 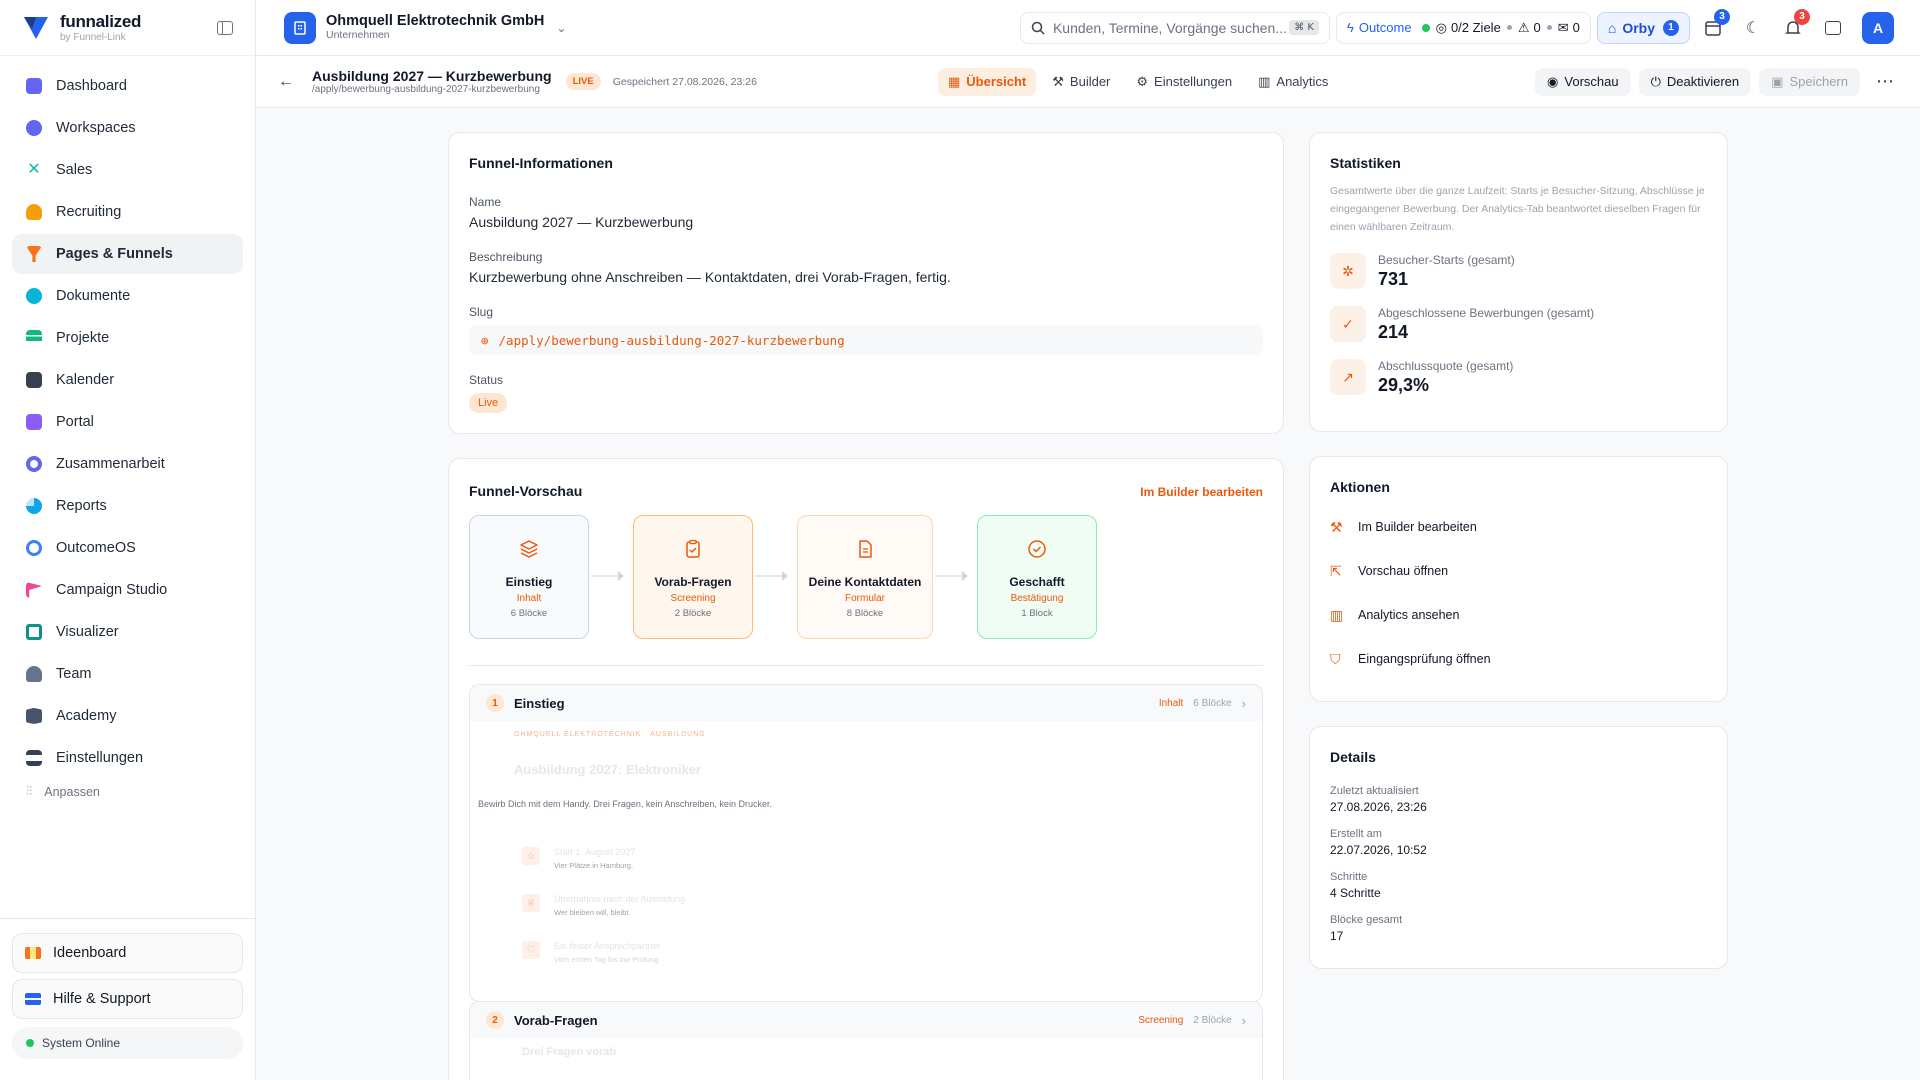 What do you see at coordinates (127, 86) in the screenshot?
I see `sidebar-item-dashboard: Dashboard` at bounding box center [127, 86].